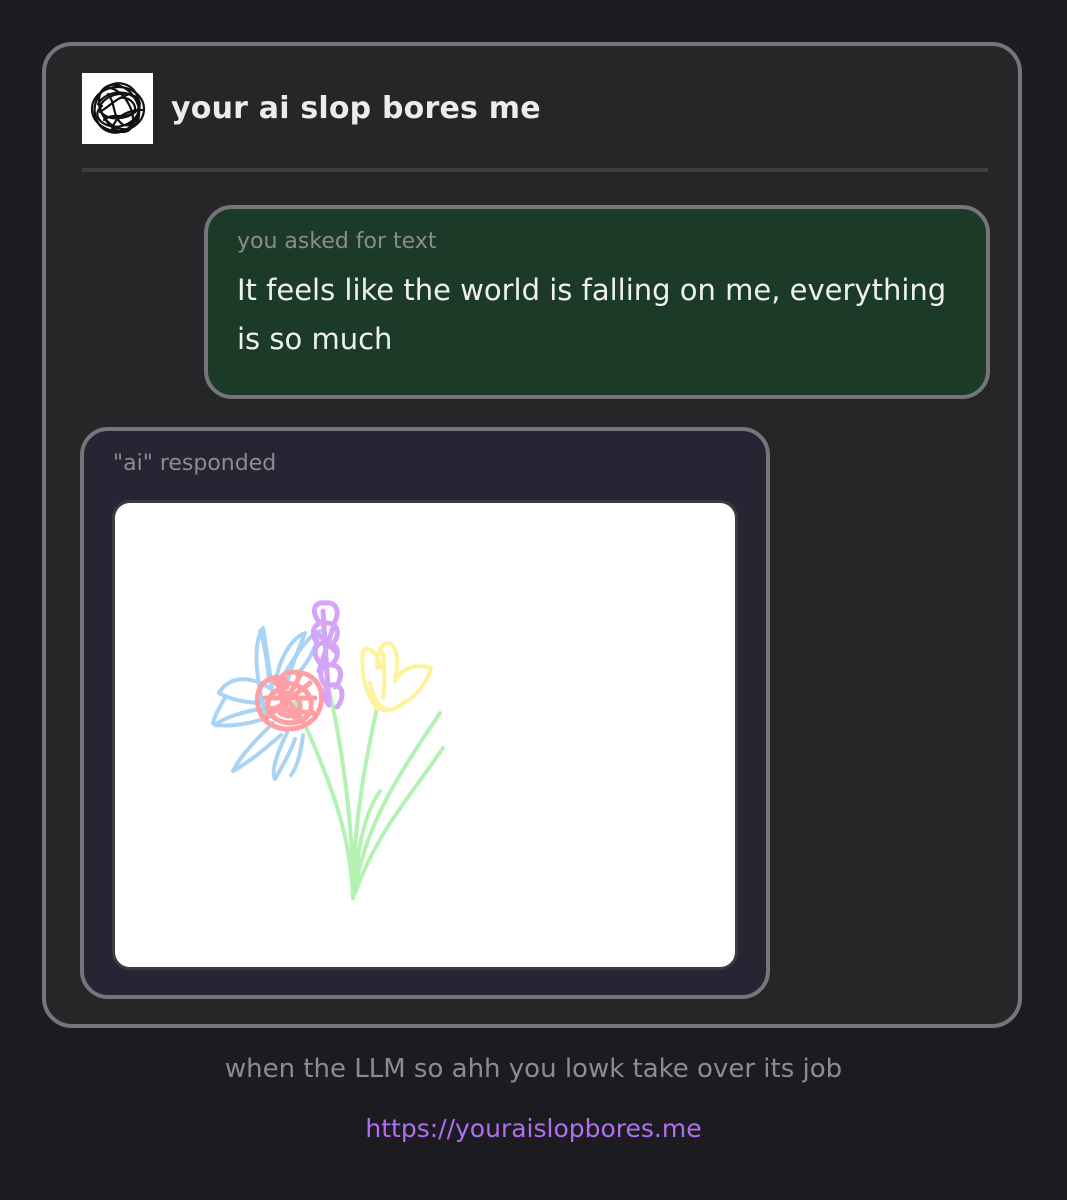  I want to click on header: your ai slop bores me, so click(311, 108).